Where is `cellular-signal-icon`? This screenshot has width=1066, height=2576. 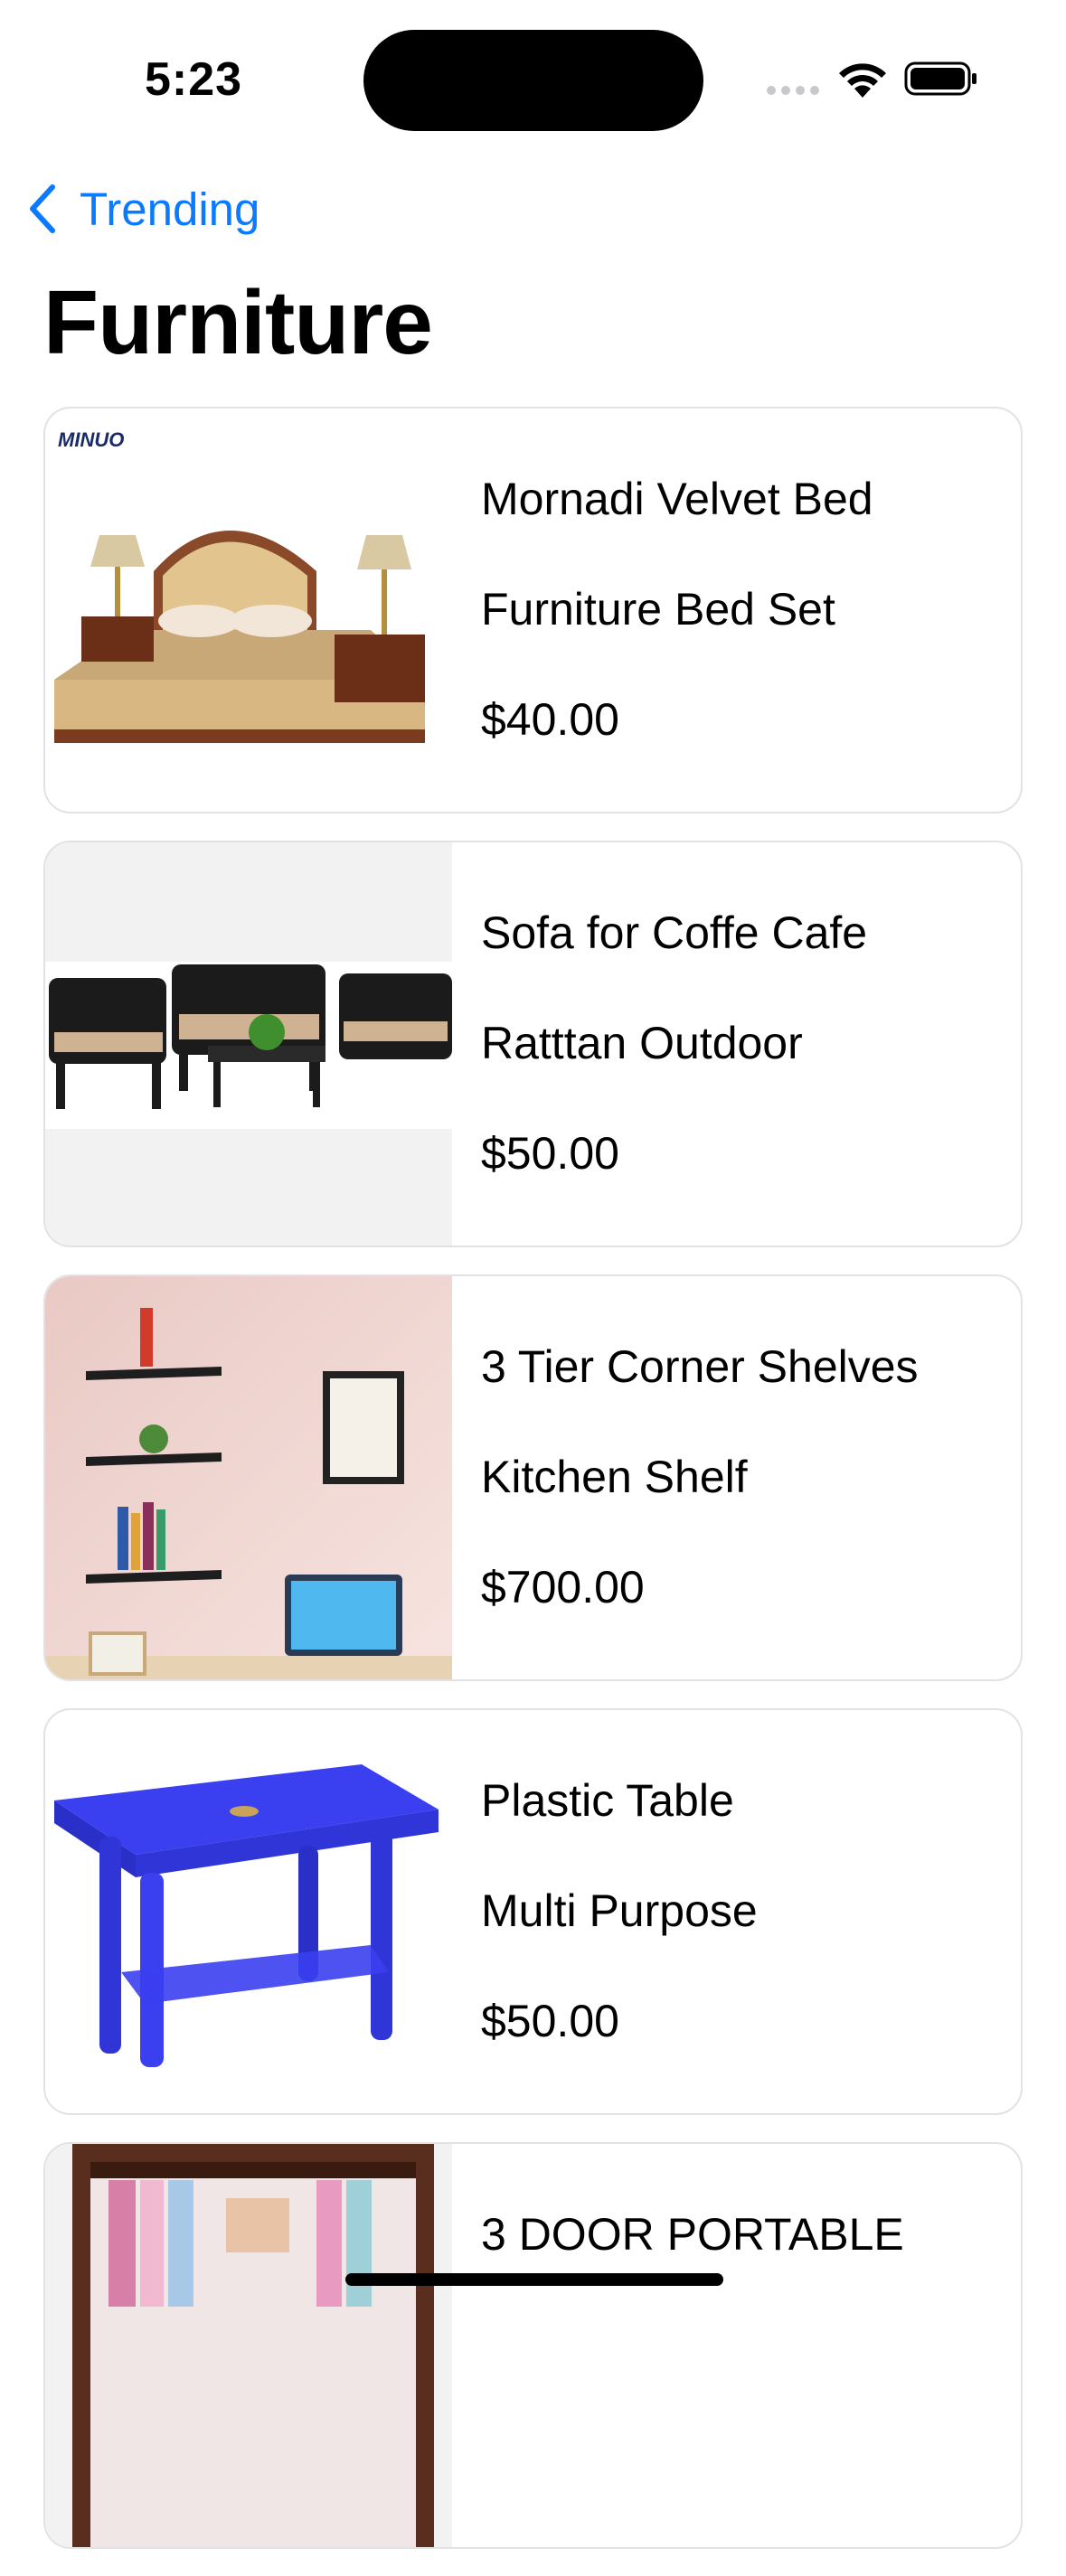
cellular-signal-icon is located at coordinates (796, 91).